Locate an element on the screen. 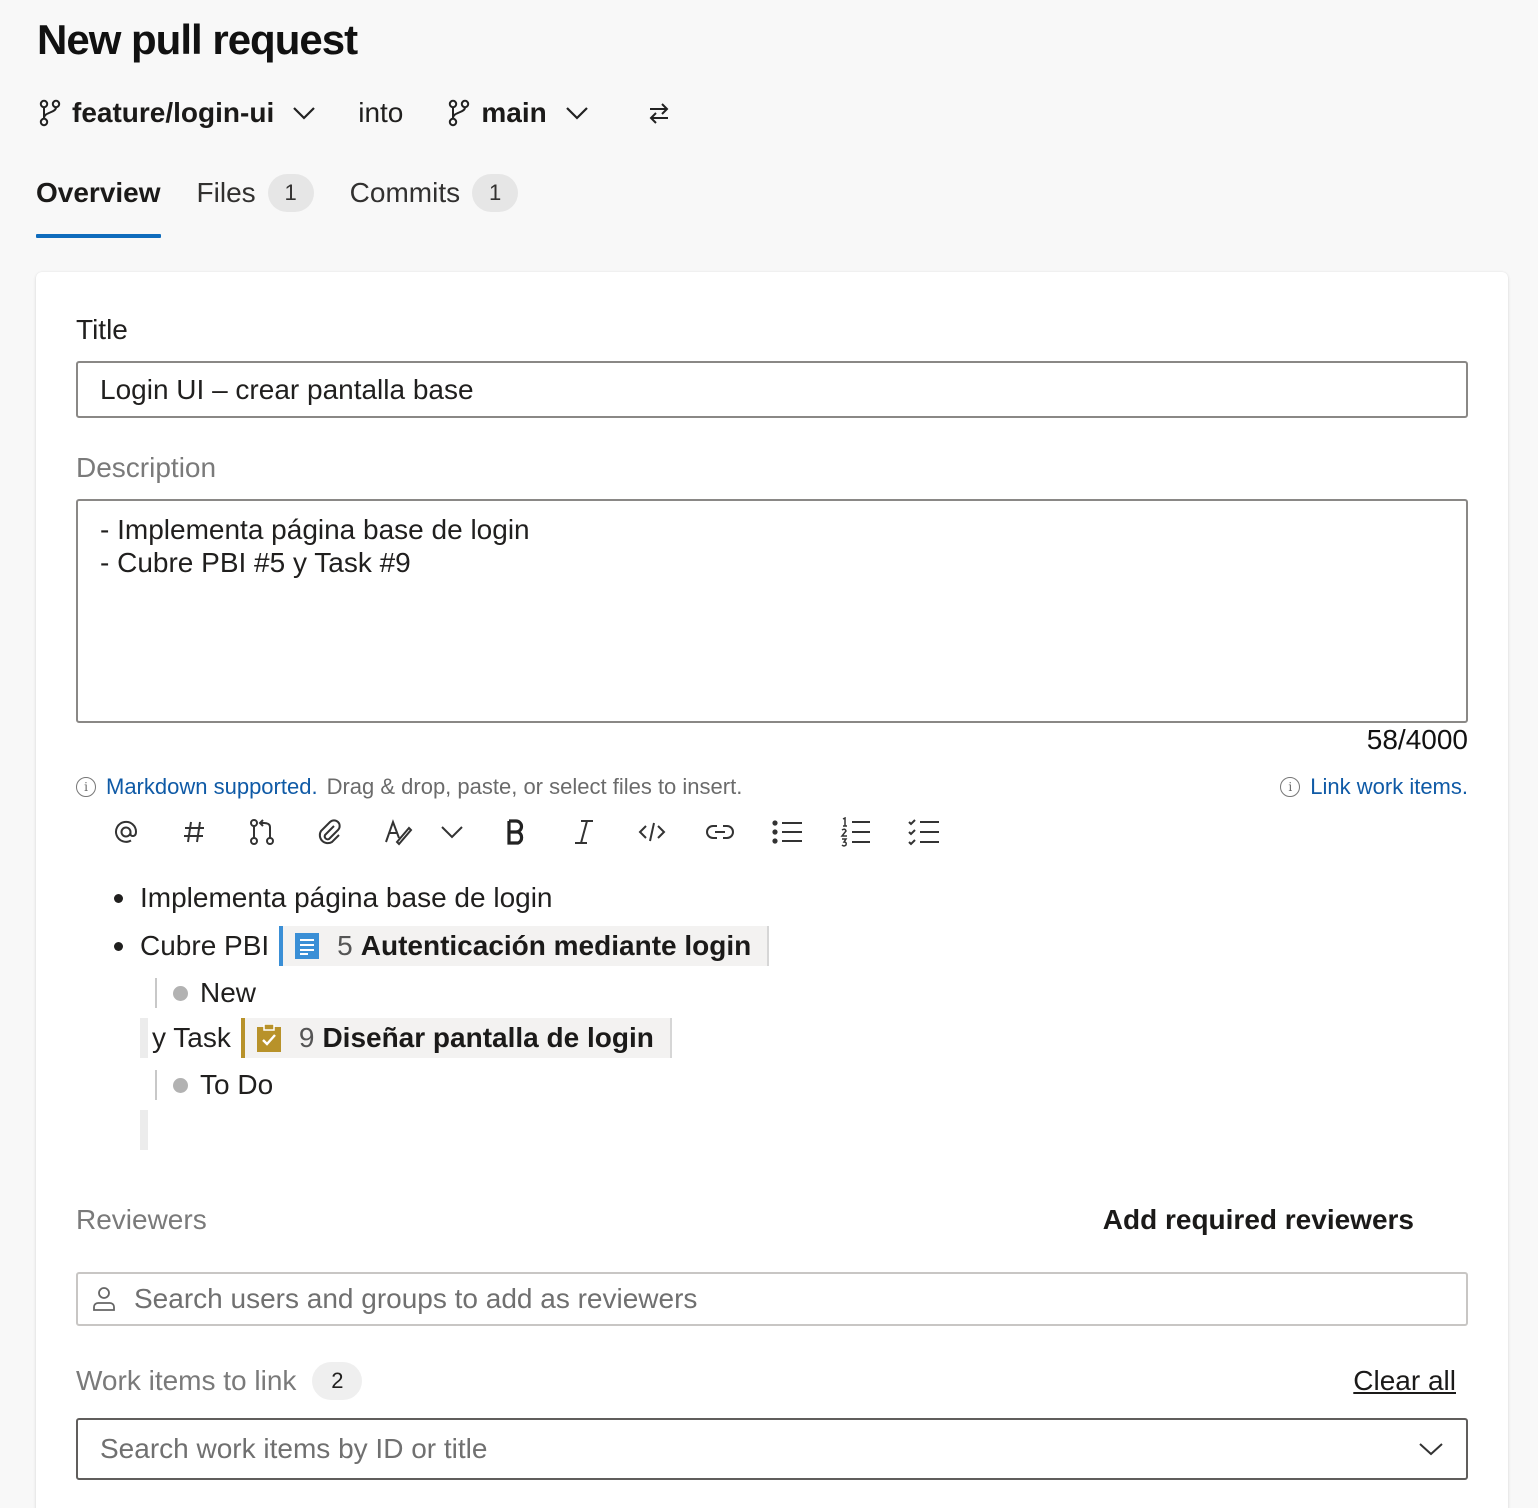  link-work-items-link: Link work items. is located at coordinates (1389, 787).